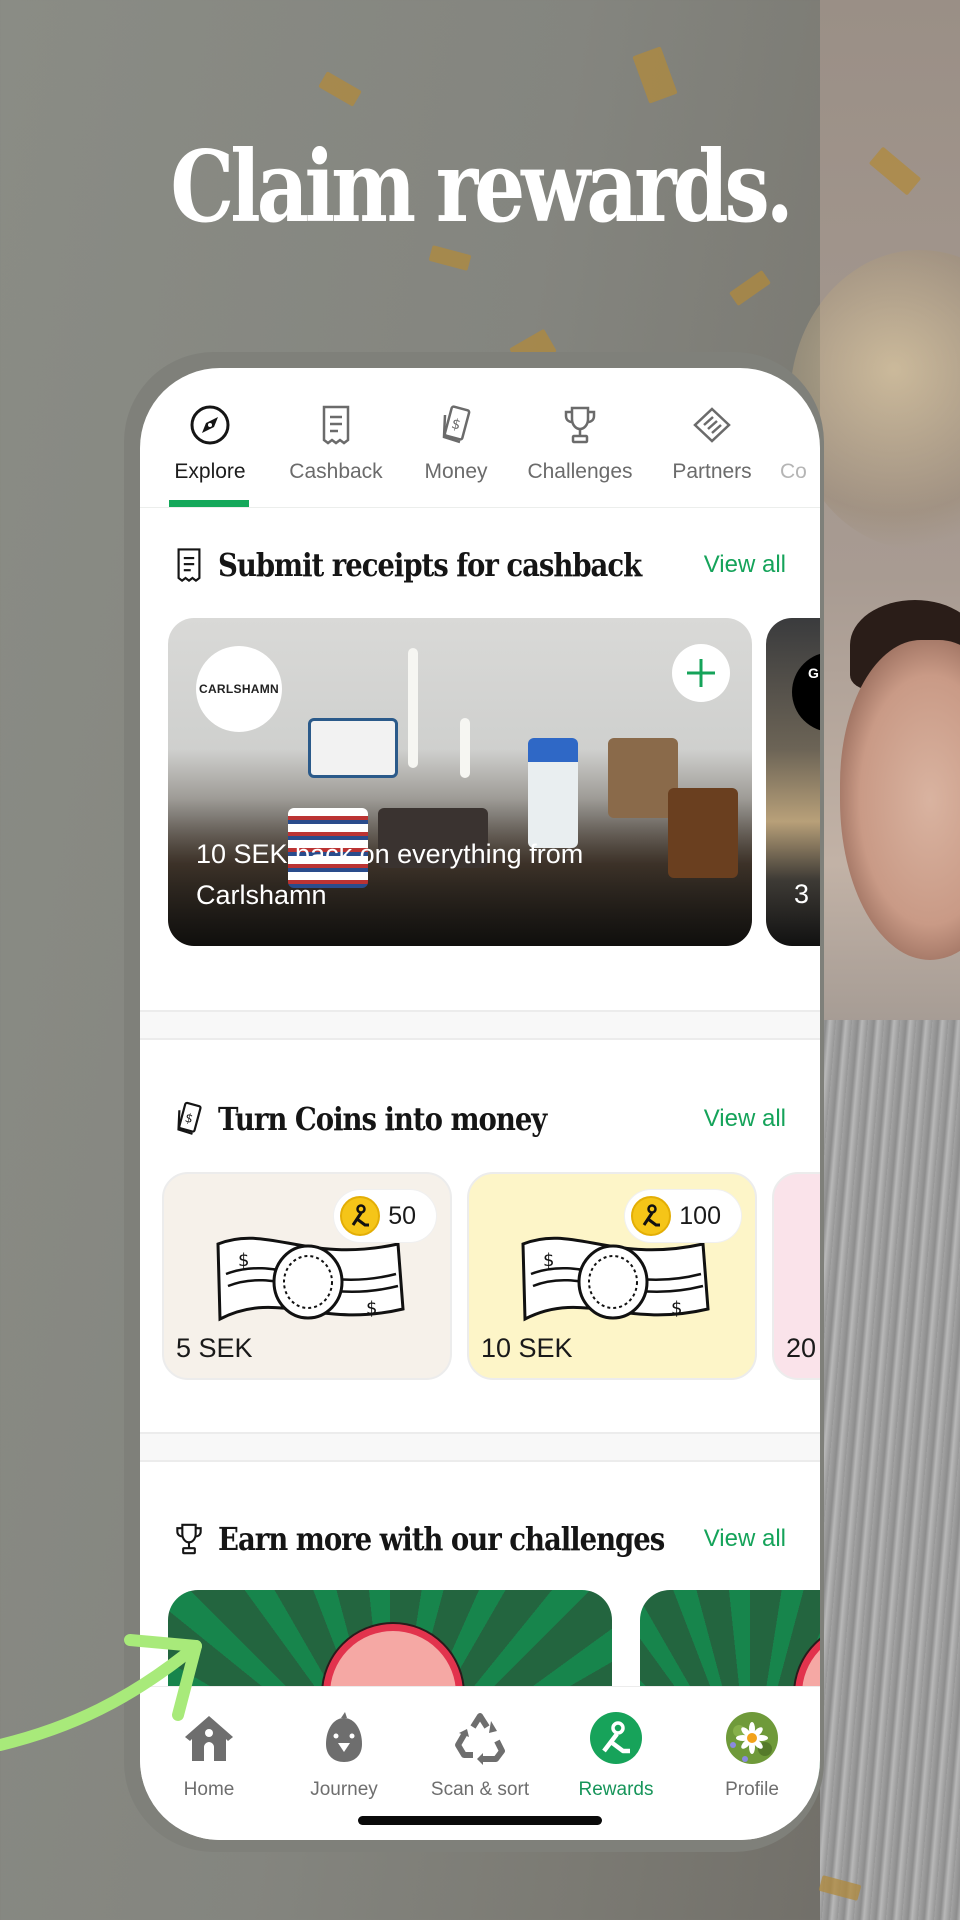 The image size is (960, 1920). What do you see at coordinates (712, 471) in the screenshot?
I see `tab-label: Partners` at bounding box center [712, 471].